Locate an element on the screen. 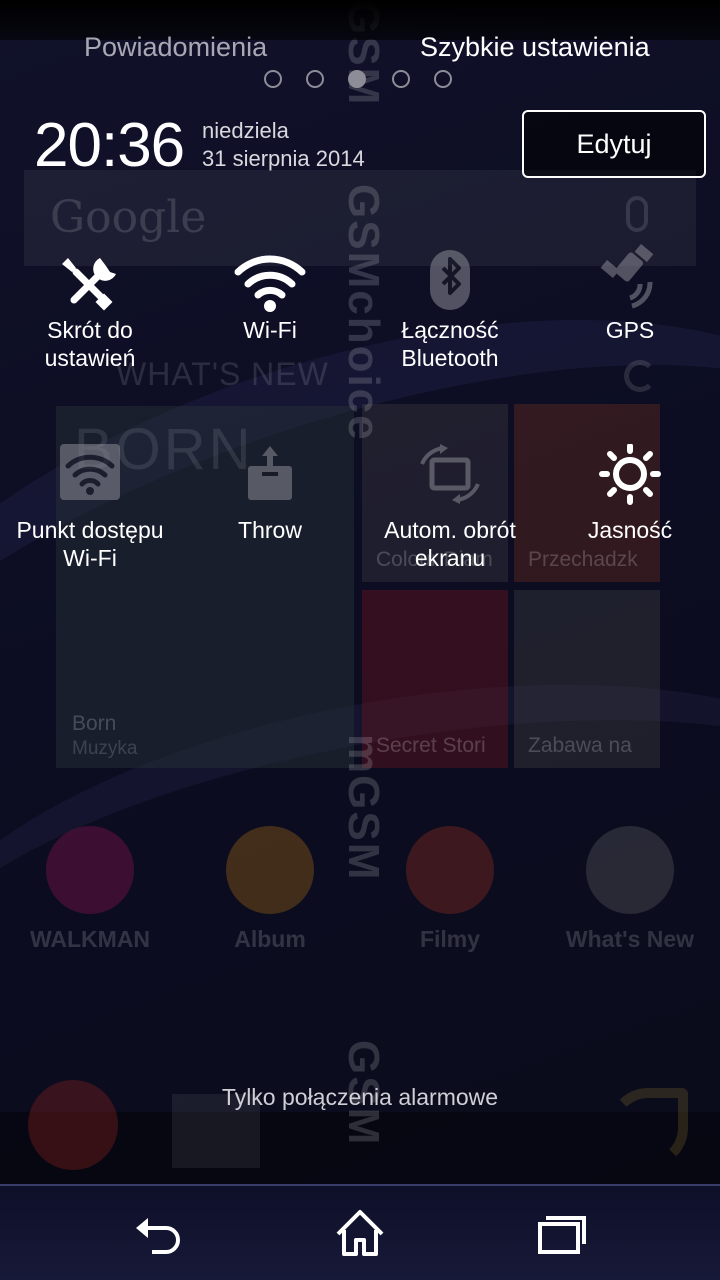 The height and width of the screenshot is (1280, 720). tile-label: Zabawa na is located at coordinates (580, 745).